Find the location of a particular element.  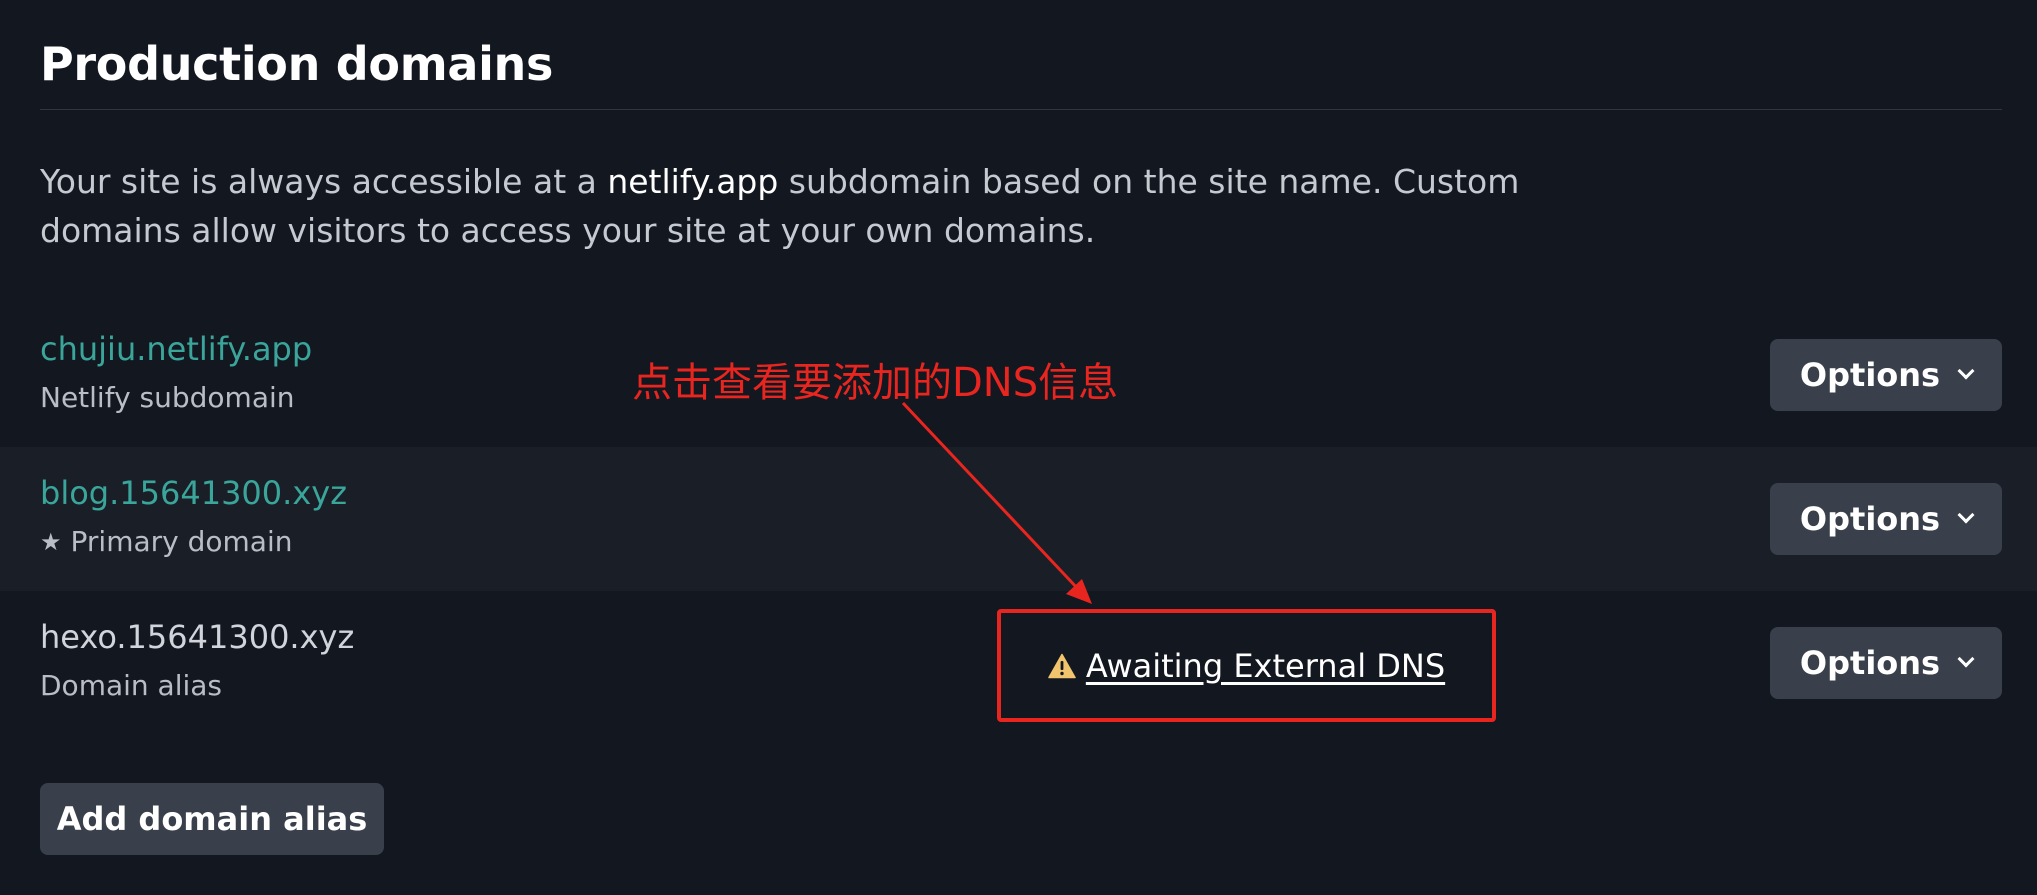

domain-type-label: ★ Primary domain is located at coordinates (166, 541).